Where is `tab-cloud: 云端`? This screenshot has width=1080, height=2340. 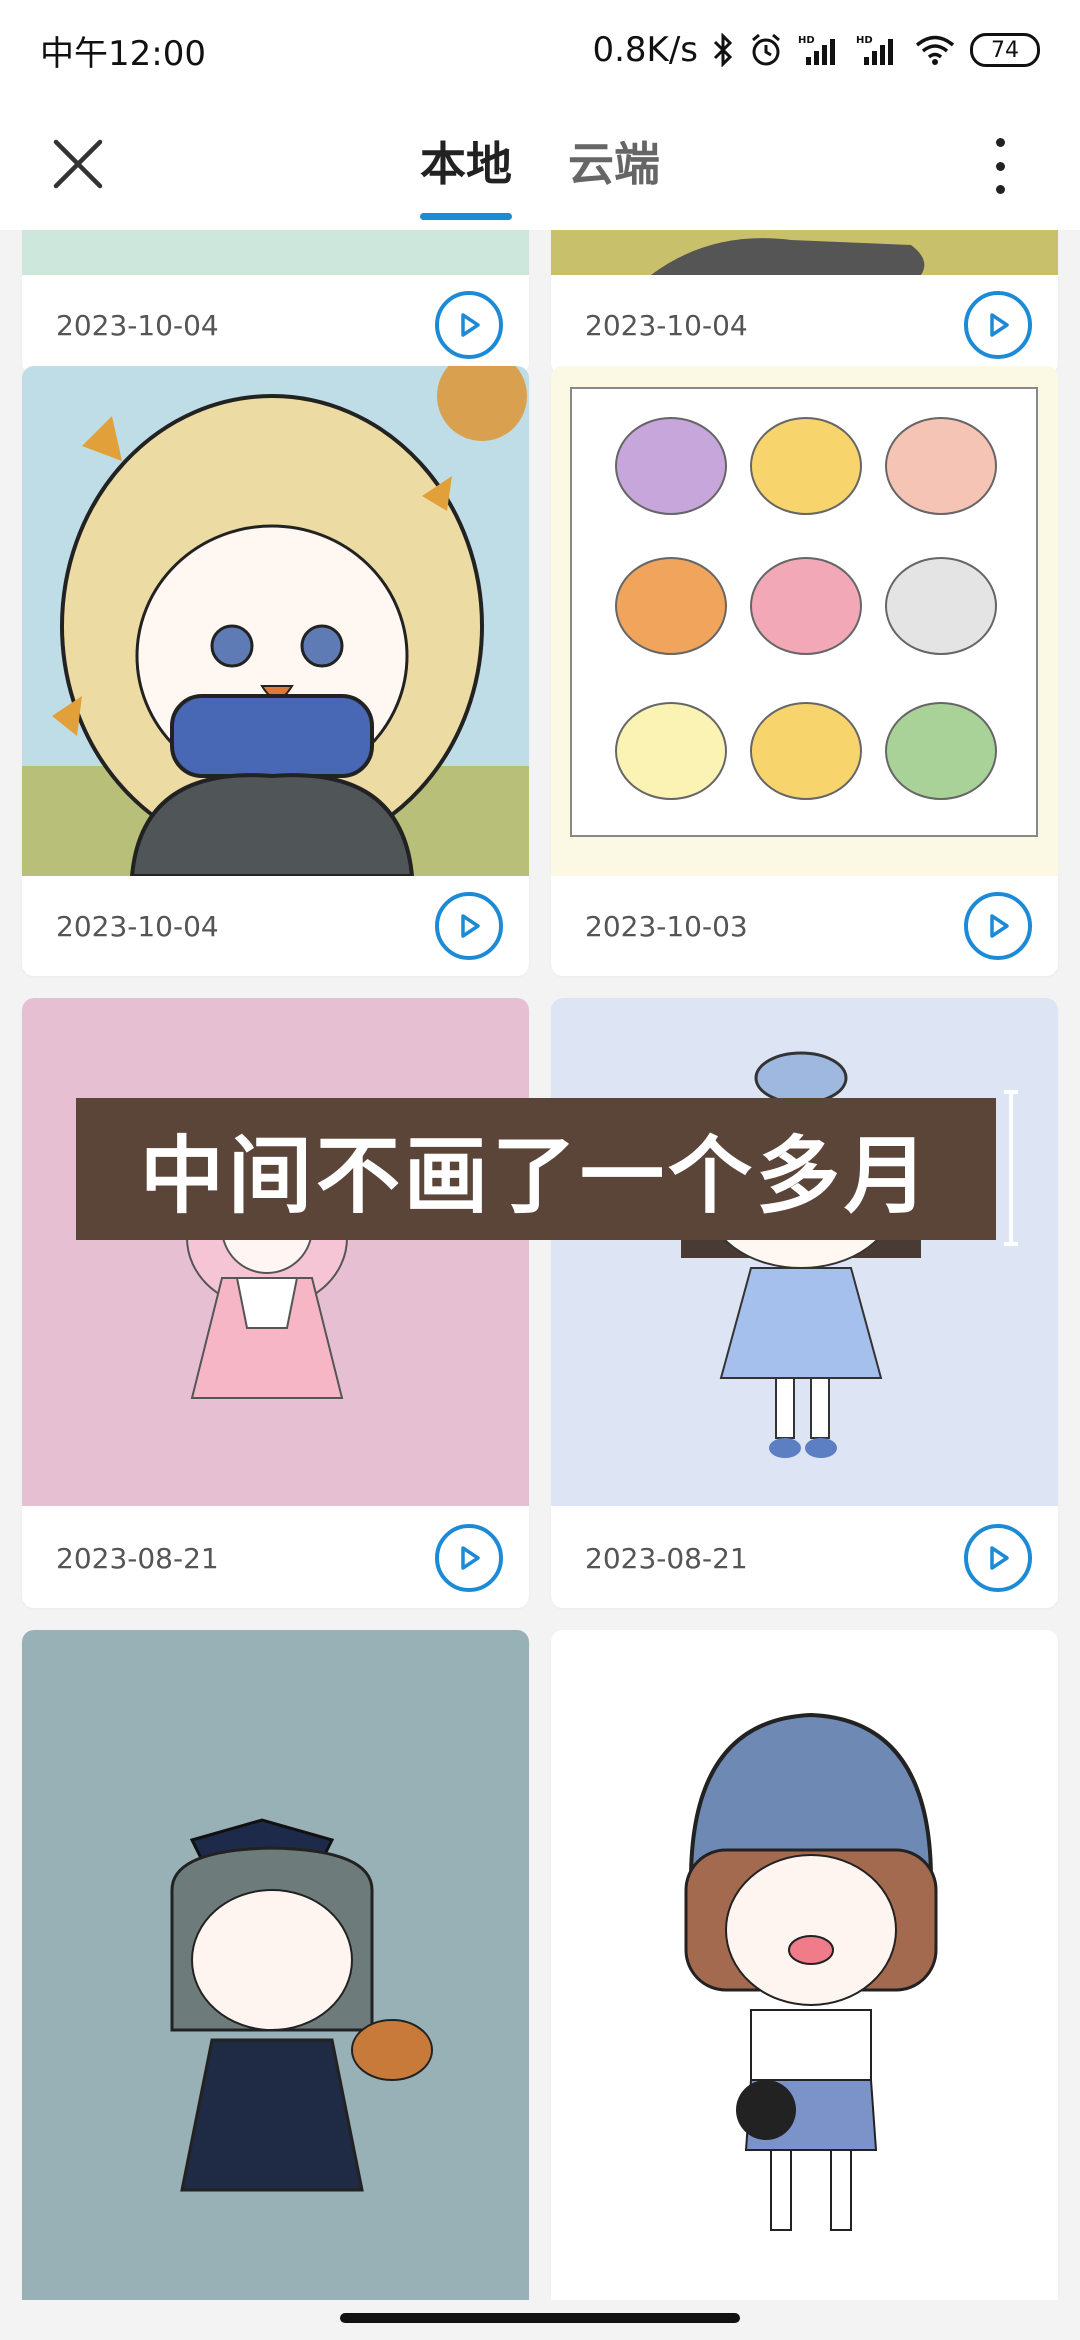 tab-cloud: 云端 is located at coordinates (614, 173).